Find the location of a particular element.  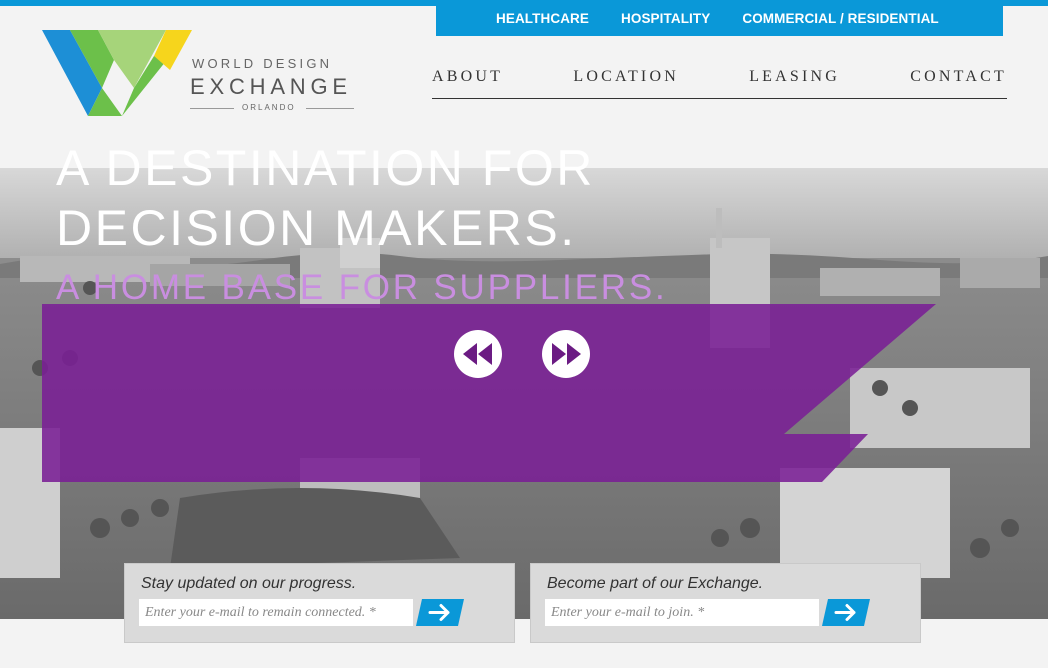

progress-submit-button is located at coordinates (440, 612).